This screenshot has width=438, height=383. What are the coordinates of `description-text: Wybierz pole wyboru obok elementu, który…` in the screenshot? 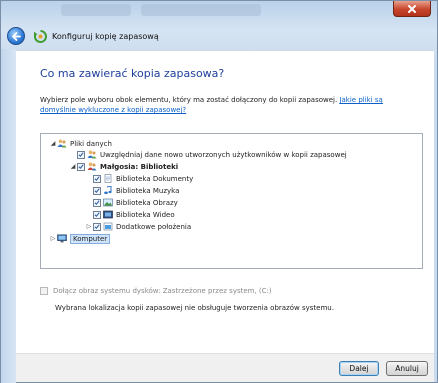 It's located at (189, 100).